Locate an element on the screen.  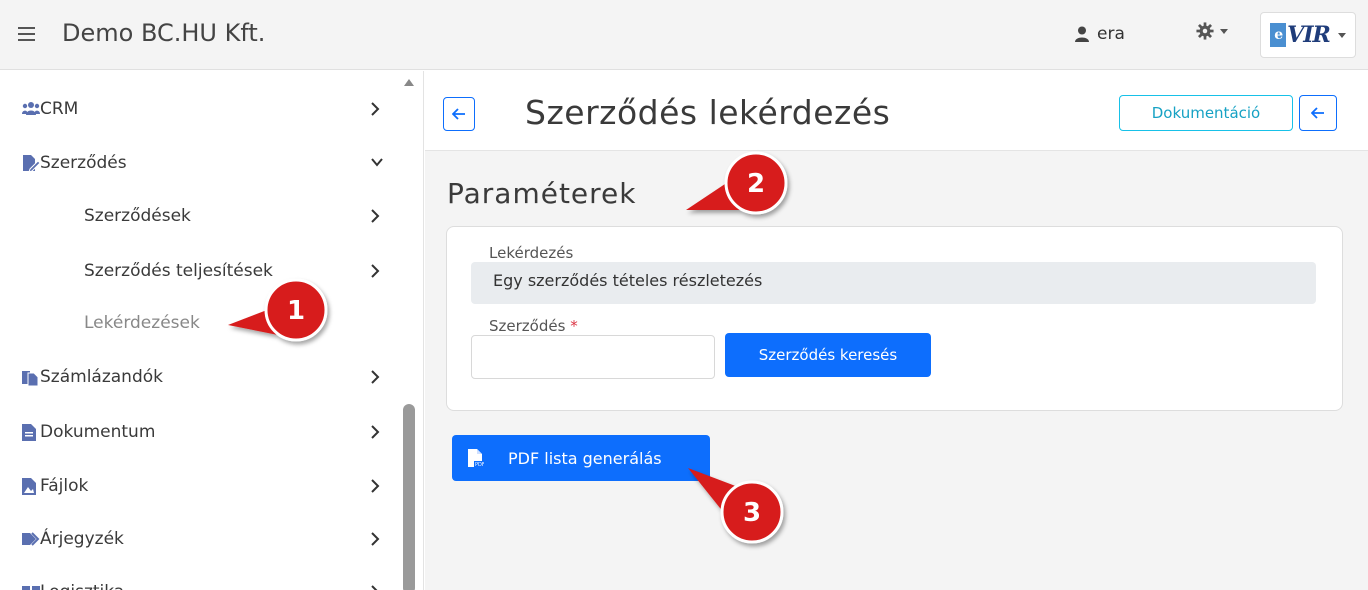
callout-3: 3 is located at coordinates (753, 515).